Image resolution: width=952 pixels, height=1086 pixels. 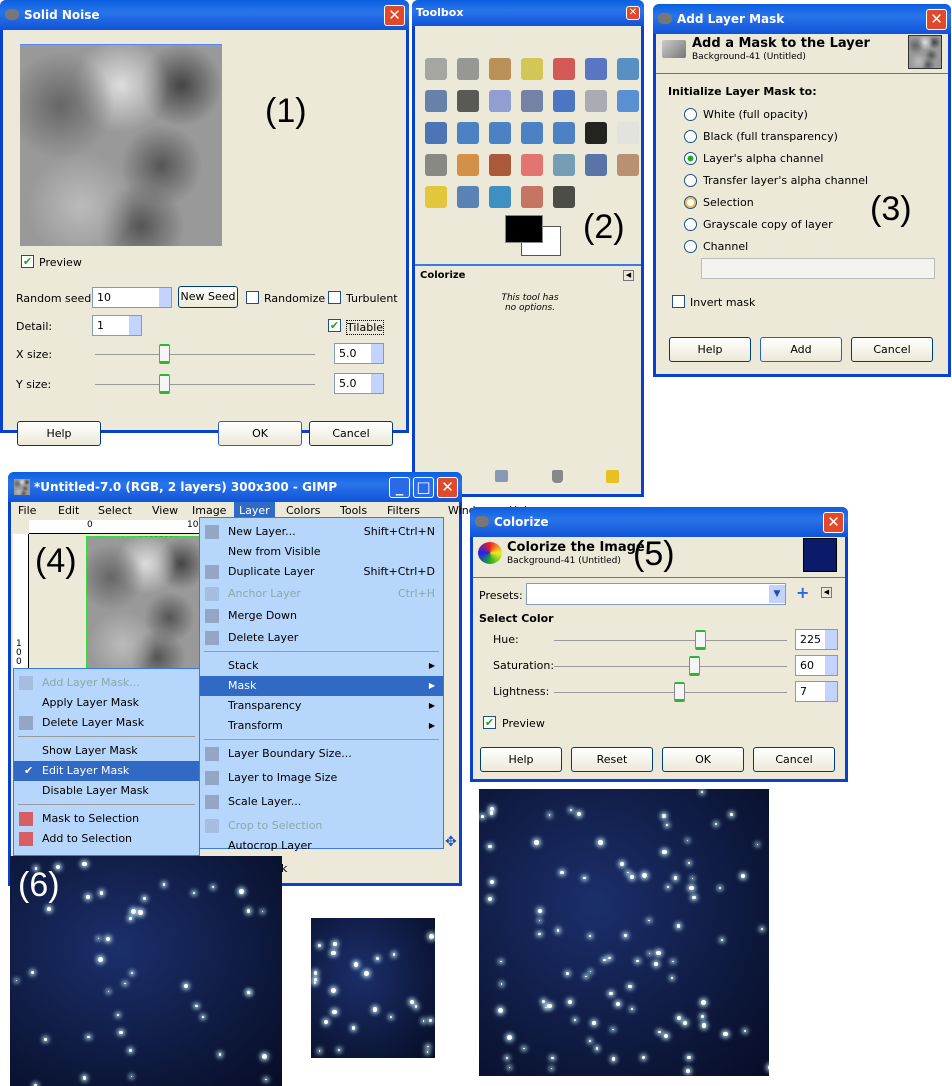 I want to click on maximize-button: □, so click(x=423, y=487).